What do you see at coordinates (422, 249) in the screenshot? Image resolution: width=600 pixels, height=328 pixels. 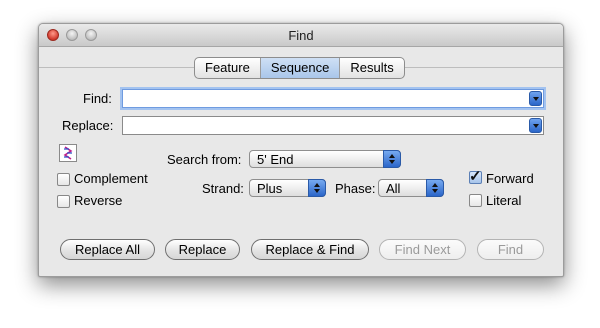 I see `find-next-button: Find Next` at bounding box center [422, 249].